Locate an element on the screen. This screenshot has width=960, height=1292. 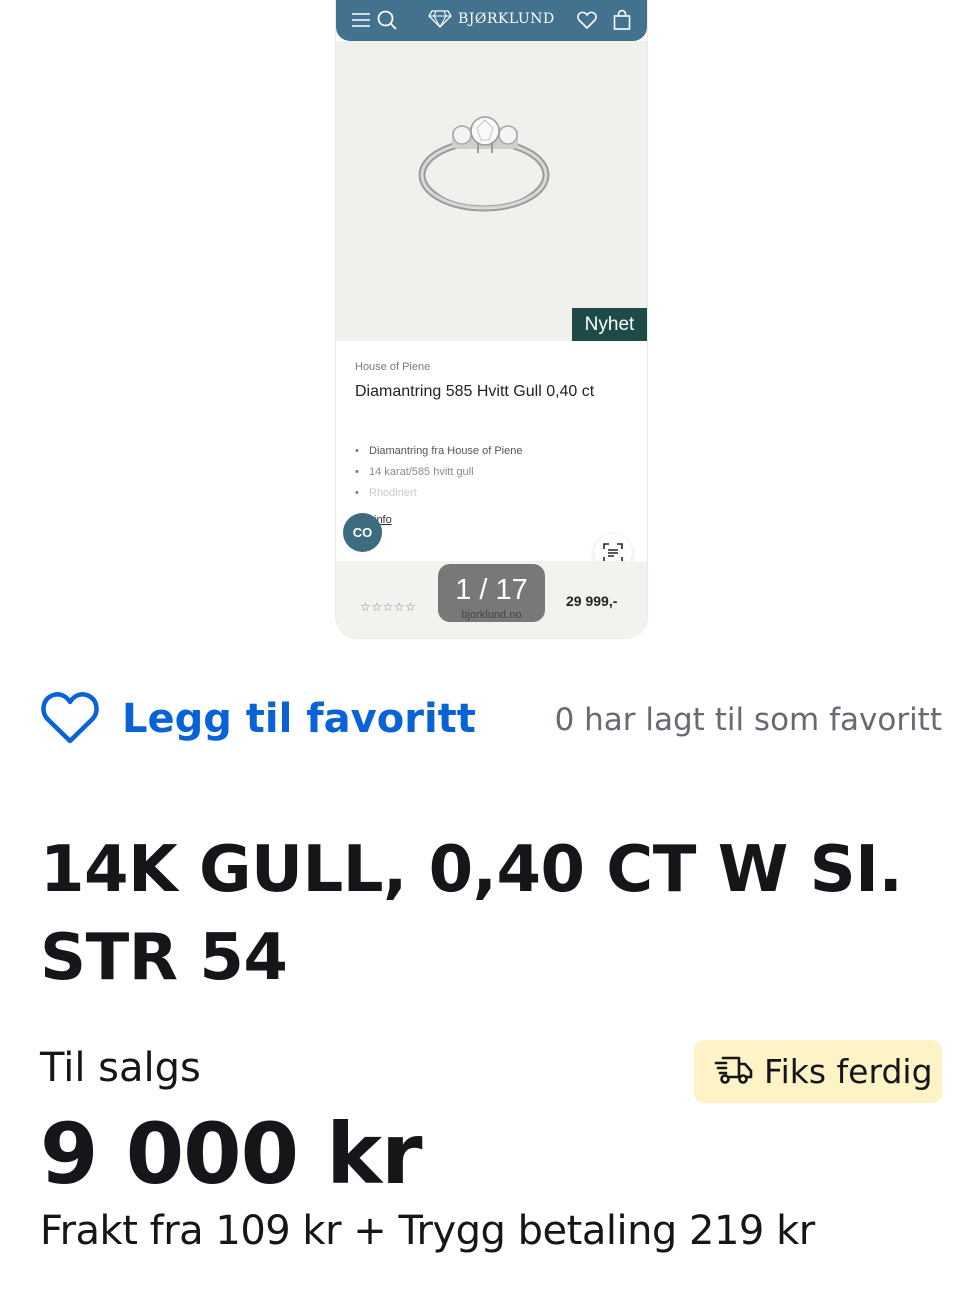
rating-stars-icon: ☆☆☆☆☆ is located at coordinates (388, 607).